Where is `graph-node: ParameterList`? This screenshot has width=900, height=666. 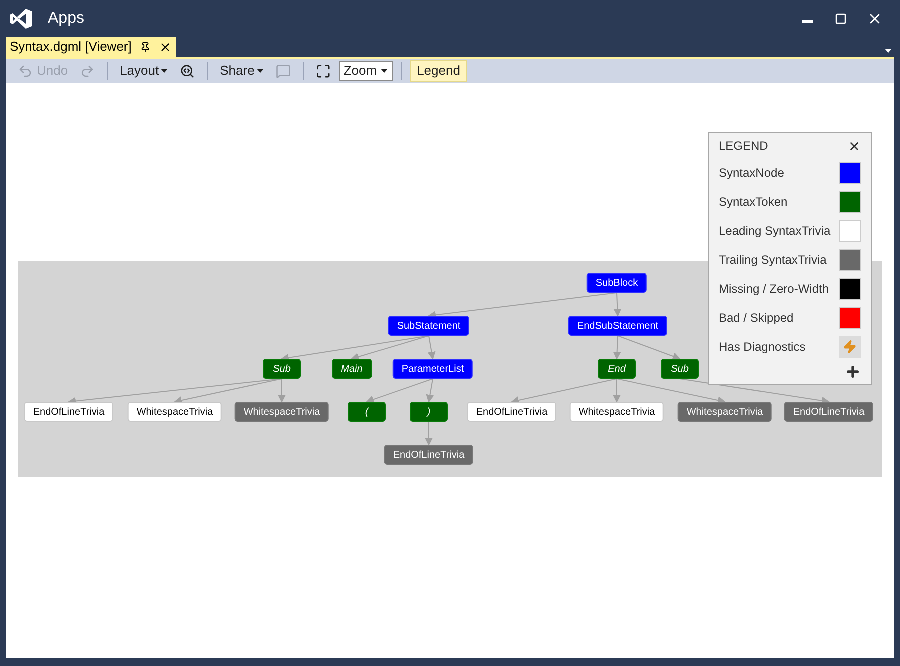 graph-node: ParameterList is located at coordinates (433, 369).